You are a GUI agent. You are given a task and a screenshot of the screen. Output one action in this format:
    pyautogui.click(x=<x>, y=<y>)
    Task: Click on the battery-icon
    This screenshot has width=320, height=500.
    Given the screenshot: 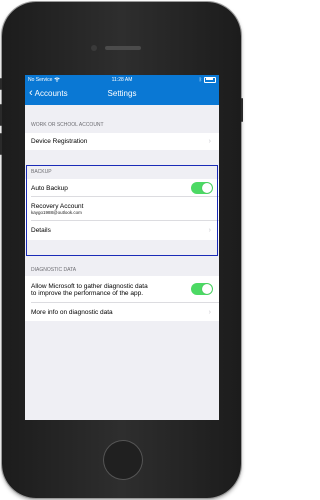 What is the action you would take?
    pyautogui.click(x=210, y=79)
    